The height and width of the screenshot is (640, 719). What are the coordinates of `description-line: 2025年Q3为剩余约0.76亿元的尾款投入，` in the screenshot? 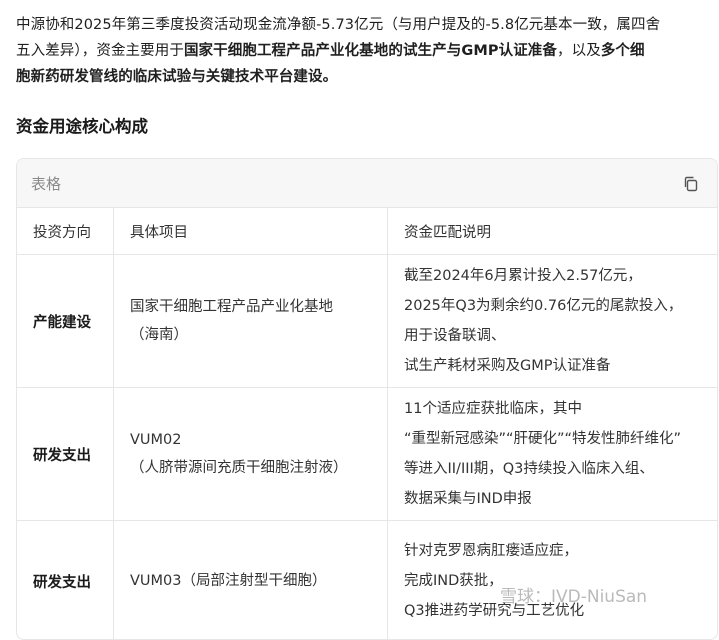 It's located at (552, 306).